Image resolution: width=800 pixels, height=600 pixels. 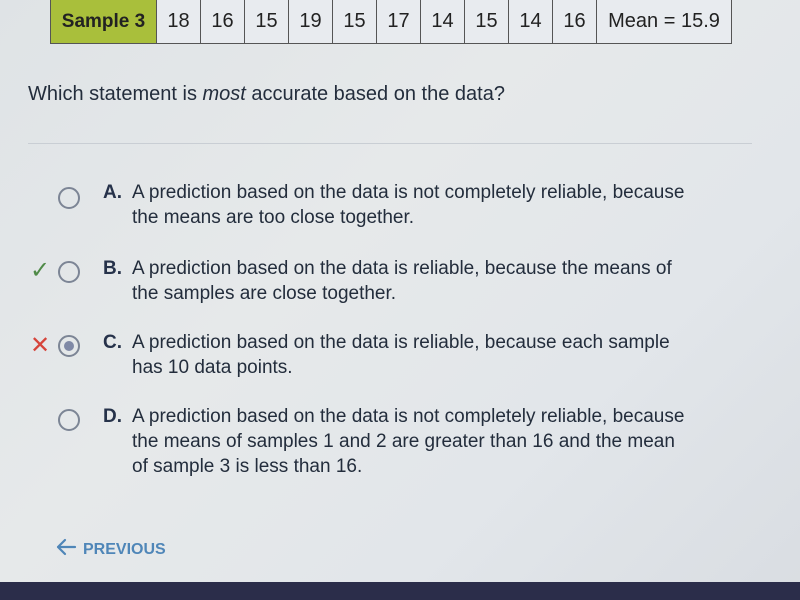 I want to click on data-value: 18, so click(x=179, y=21).